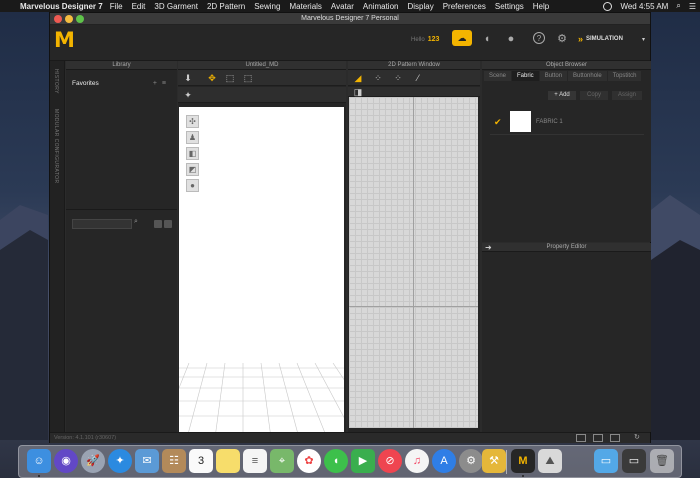 Image resolution: width=700 pixels, height=478 pixels. What do you see at coordinates (494, 461) in the screenshot?
I see `marvelous-icon: ⚒` at bounding box center [494, 461].